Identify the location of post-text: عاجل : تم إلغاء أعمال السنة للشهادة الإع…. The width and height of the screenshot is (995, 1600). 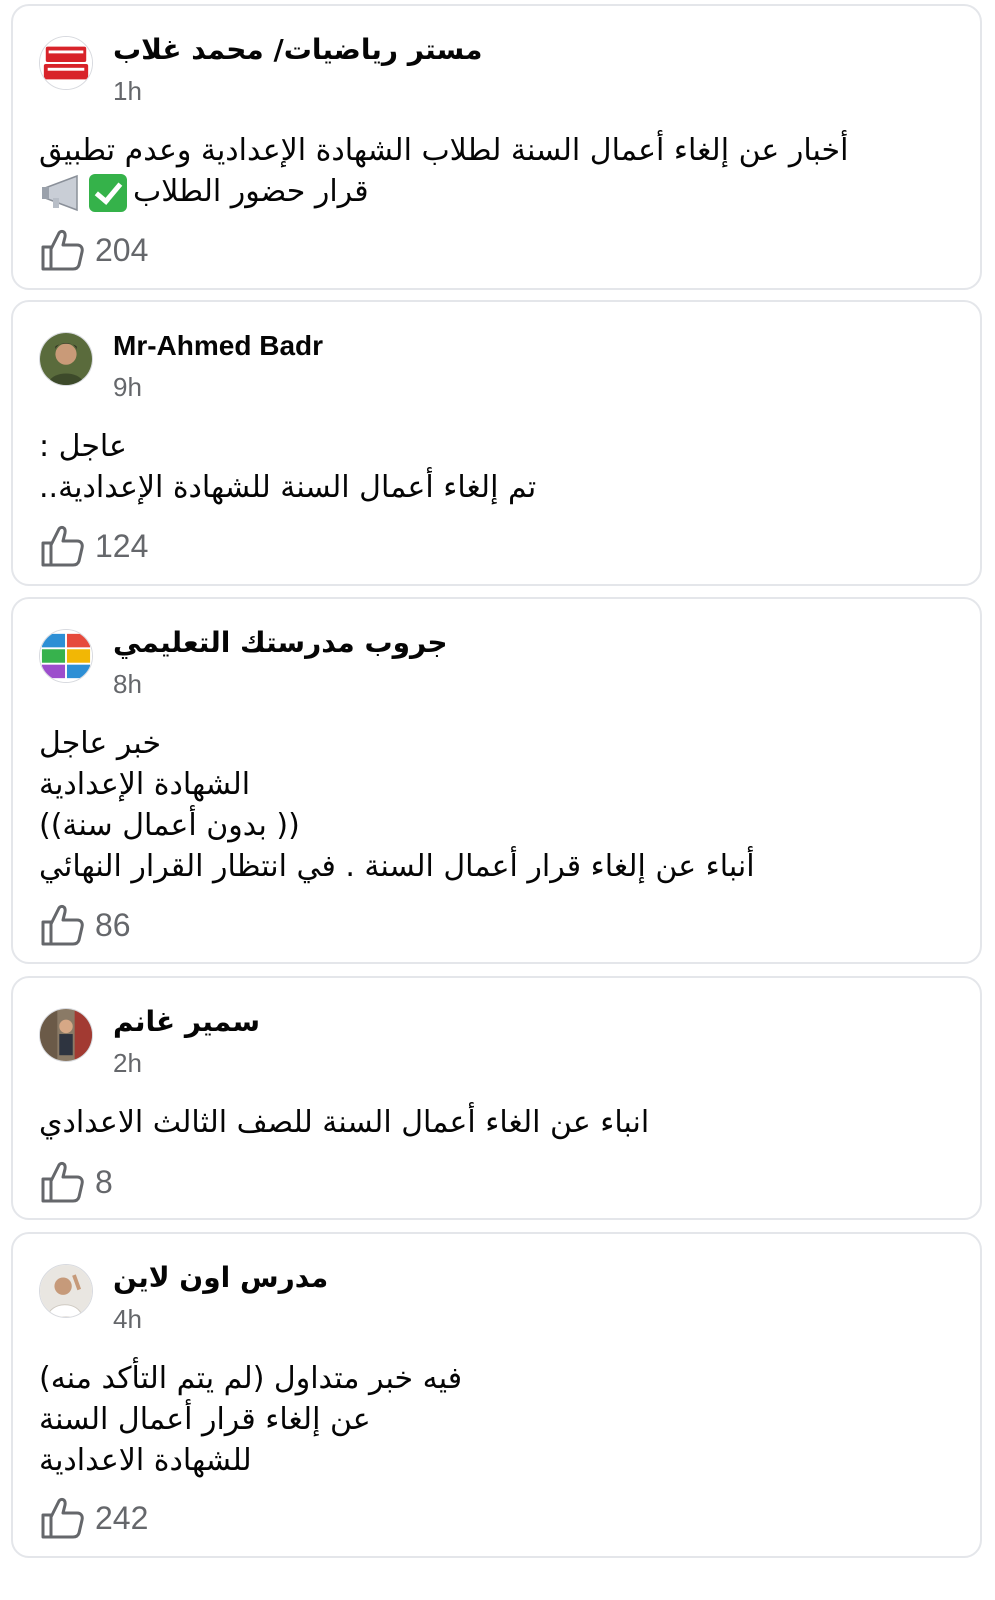
(287, 467).